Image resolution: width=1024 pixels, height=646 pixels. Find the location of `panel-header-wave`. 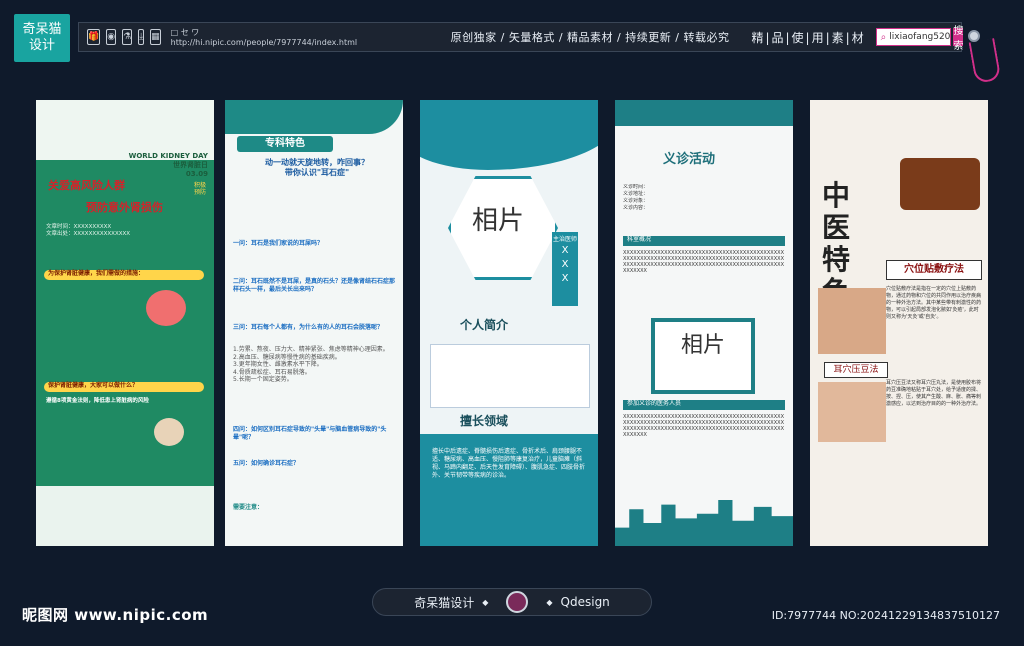

panel-header-wave is located at coordinates (314, 117).